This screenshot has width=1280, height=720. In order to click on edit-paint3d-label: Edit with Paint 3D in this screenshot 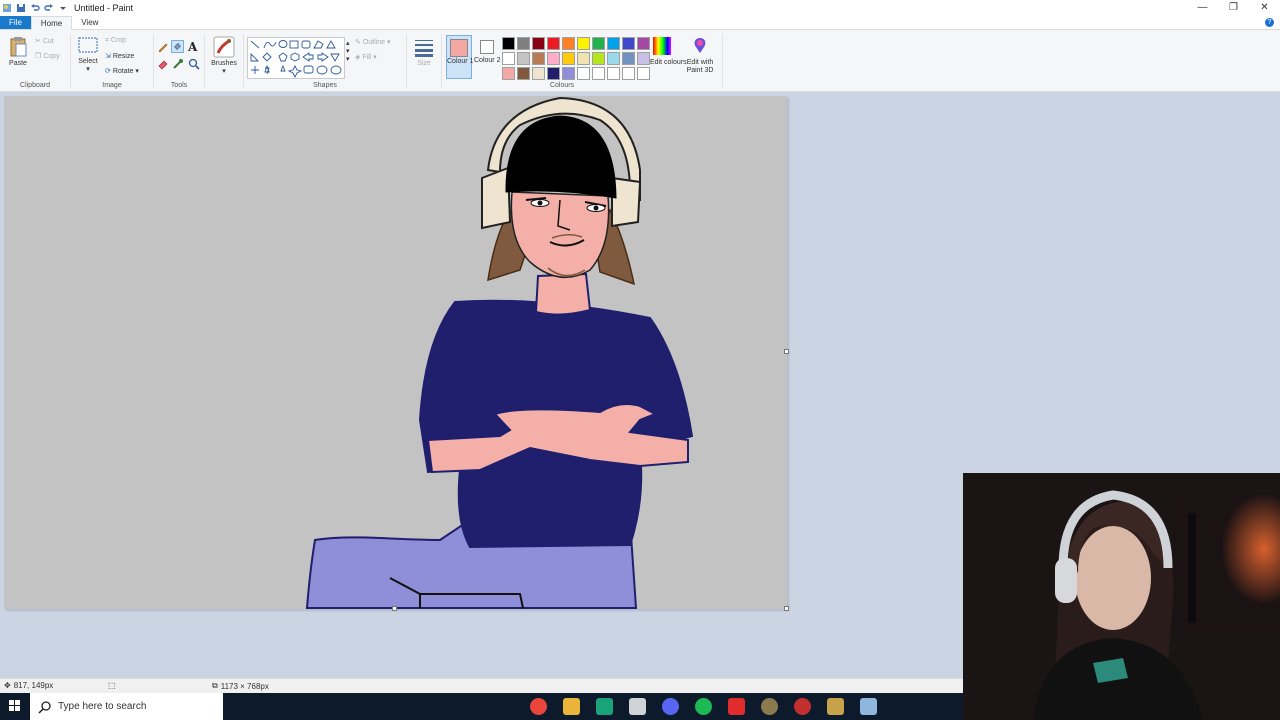, I will do `click(700, 66)`.